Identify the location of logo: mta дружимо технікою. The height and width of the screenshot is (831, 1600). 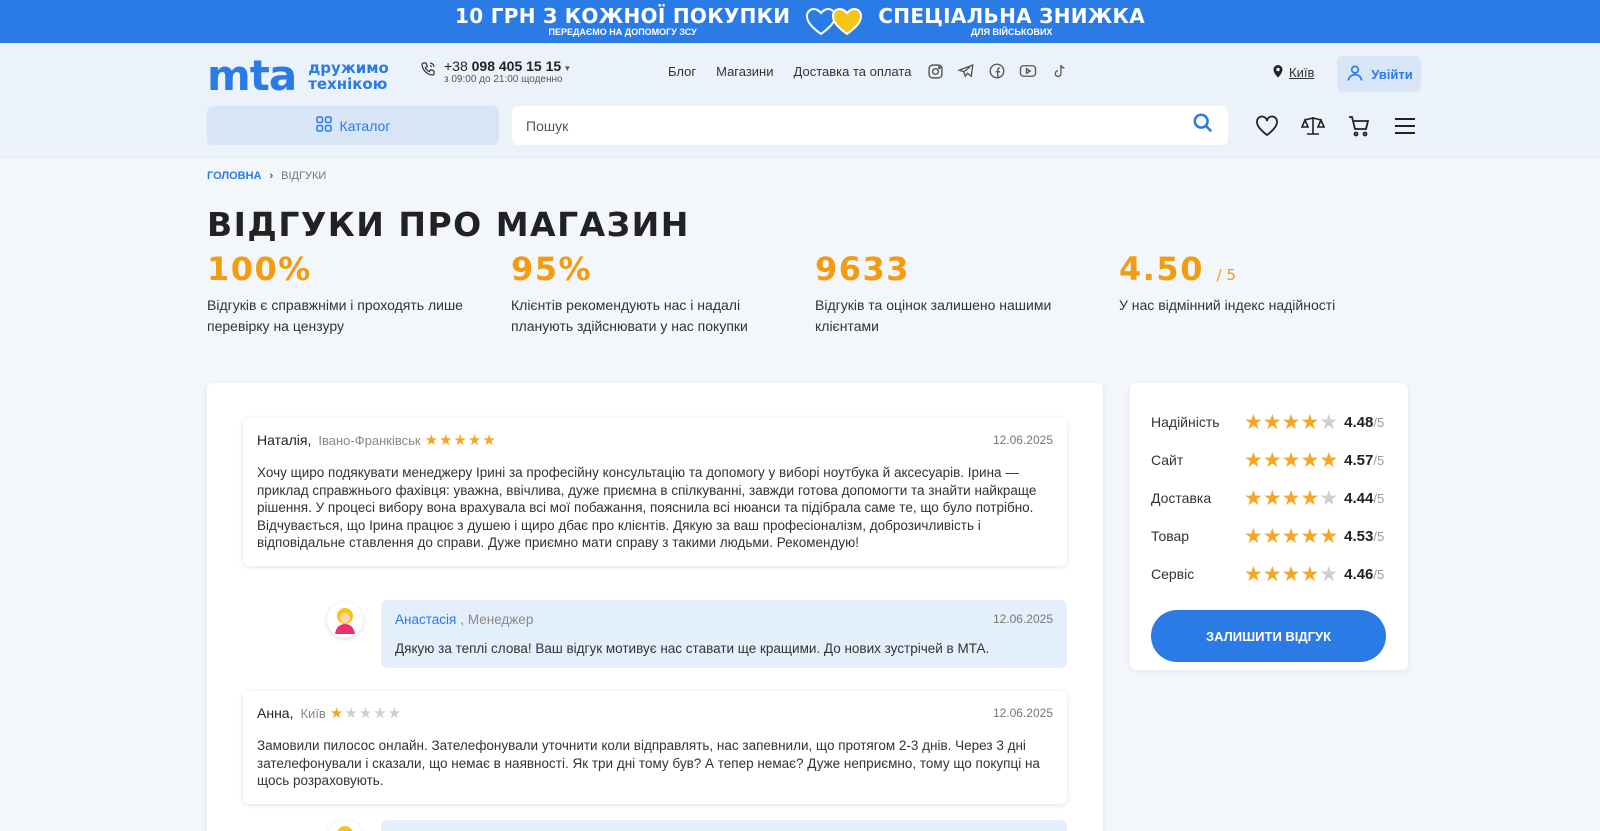
(298, 76).